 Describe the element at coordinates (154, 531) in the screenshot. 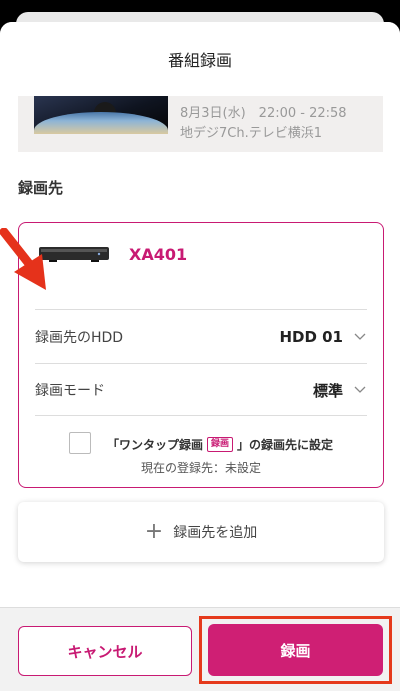

I see `plus-icon: +` at that location.